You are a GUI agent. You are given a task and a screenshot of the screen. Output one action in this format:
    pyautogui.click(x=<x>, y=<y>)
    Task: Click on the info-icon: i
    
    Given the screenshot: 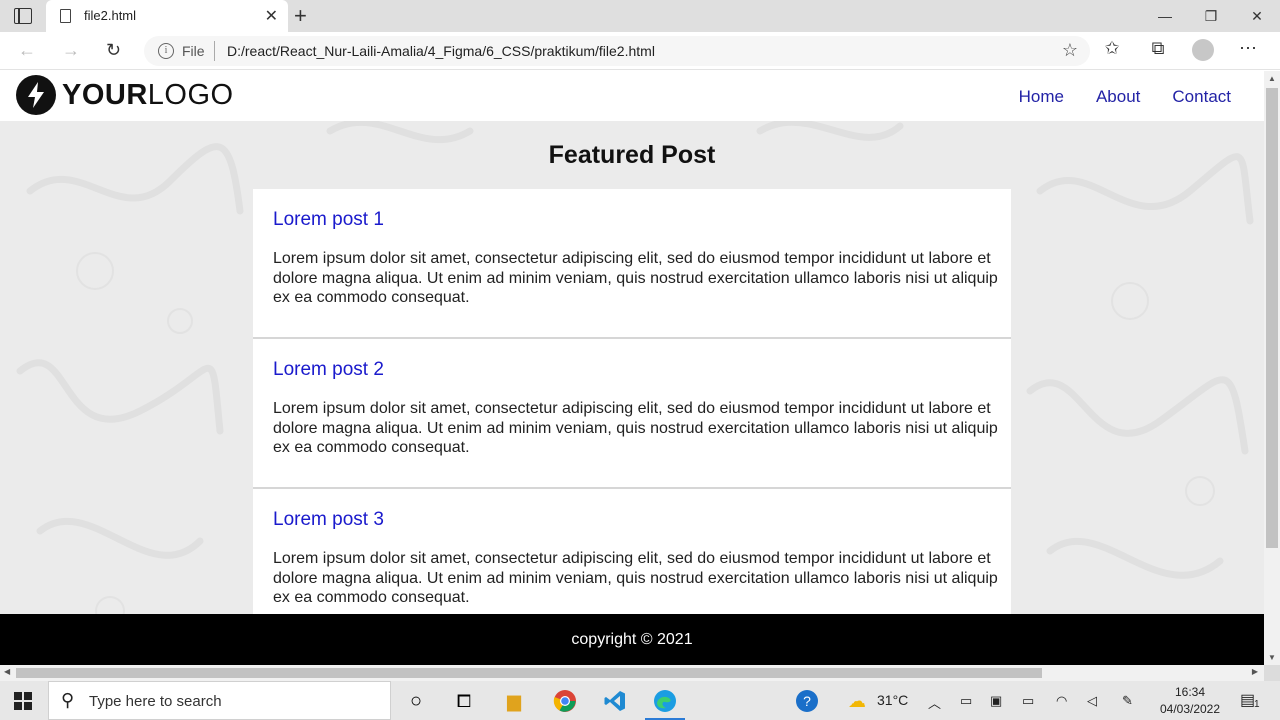 What is the action you would take?
    pyautogui.click(x=166, y=51)
    